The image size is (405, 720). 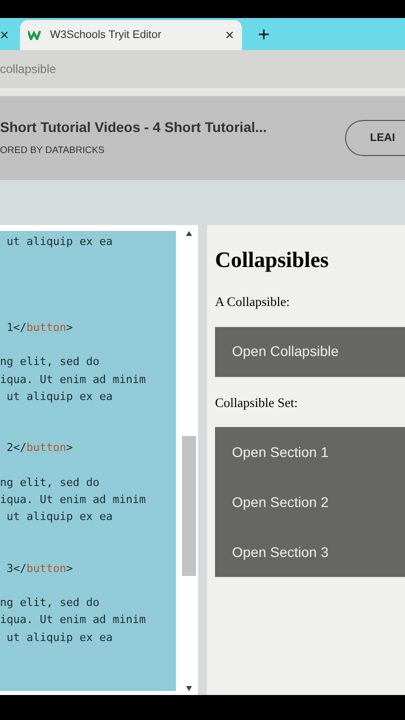 What do you see at coordinates (28, 69) in the screenshot?
I see `url-text: collapsible` at bounding box center [28, 69].